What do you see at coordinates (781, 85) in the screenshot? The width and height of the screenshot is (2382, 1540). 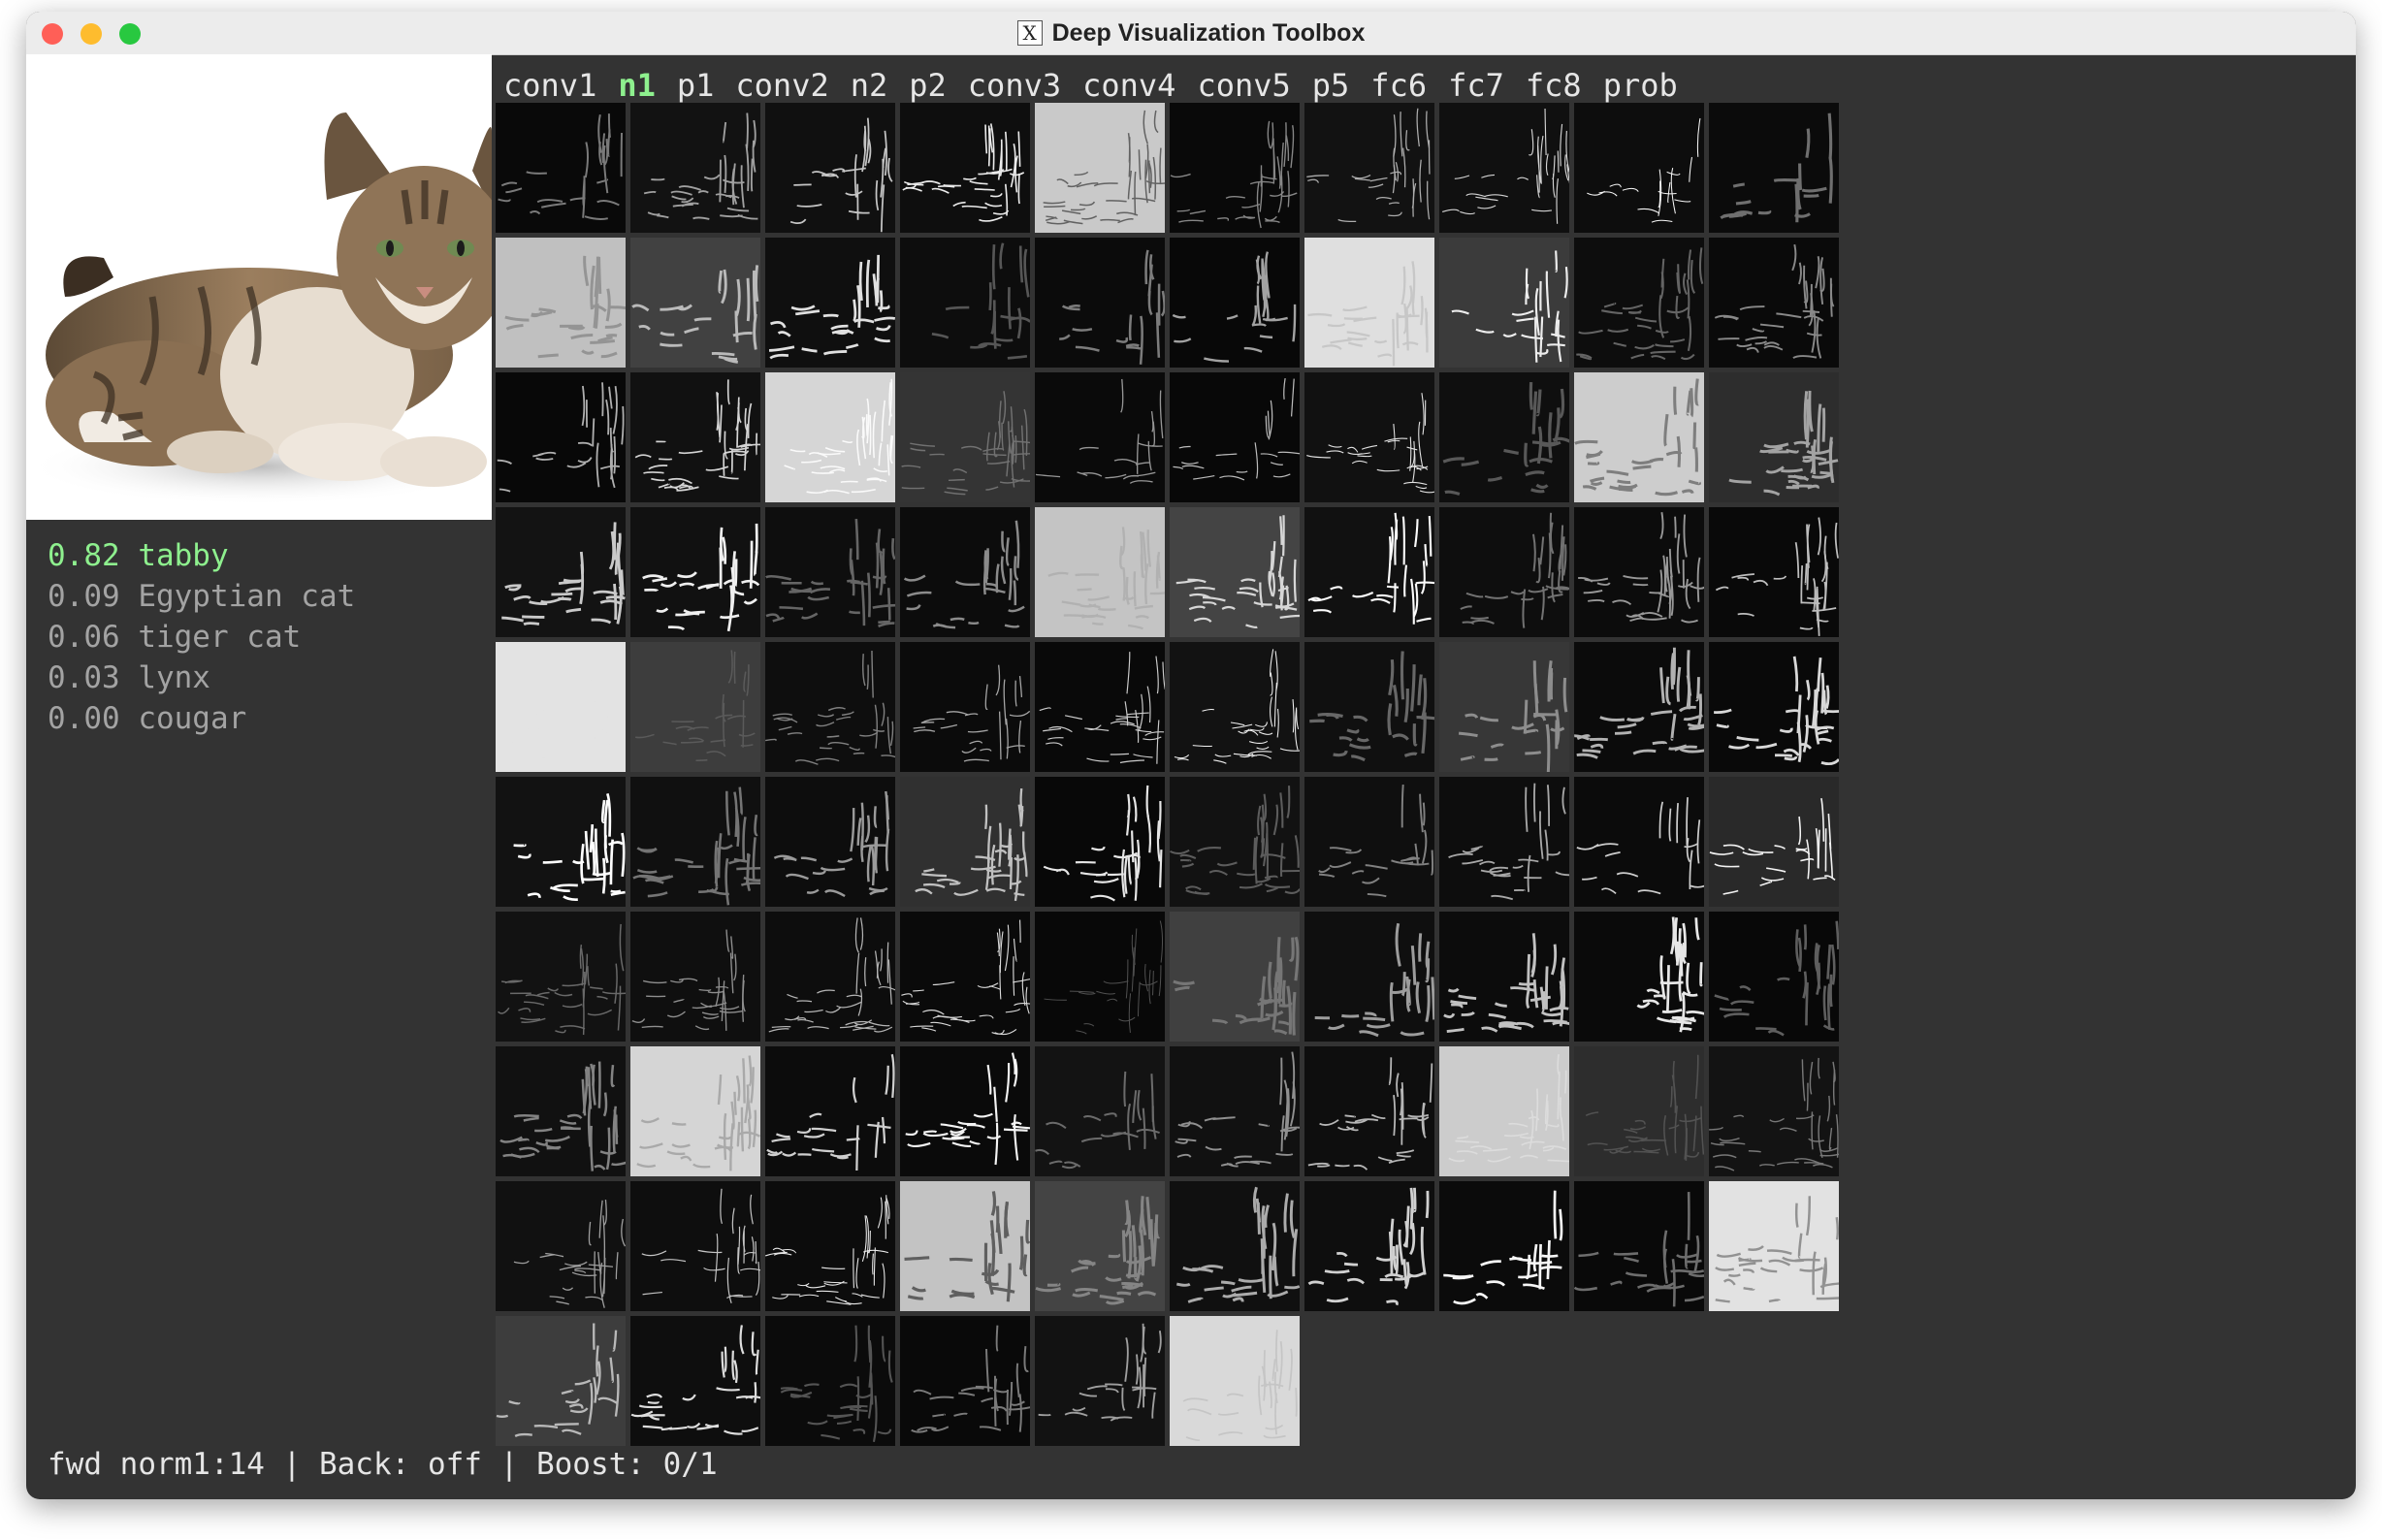 I see `layer-tab-conv2: conv2` at bounding box center [781, 85].